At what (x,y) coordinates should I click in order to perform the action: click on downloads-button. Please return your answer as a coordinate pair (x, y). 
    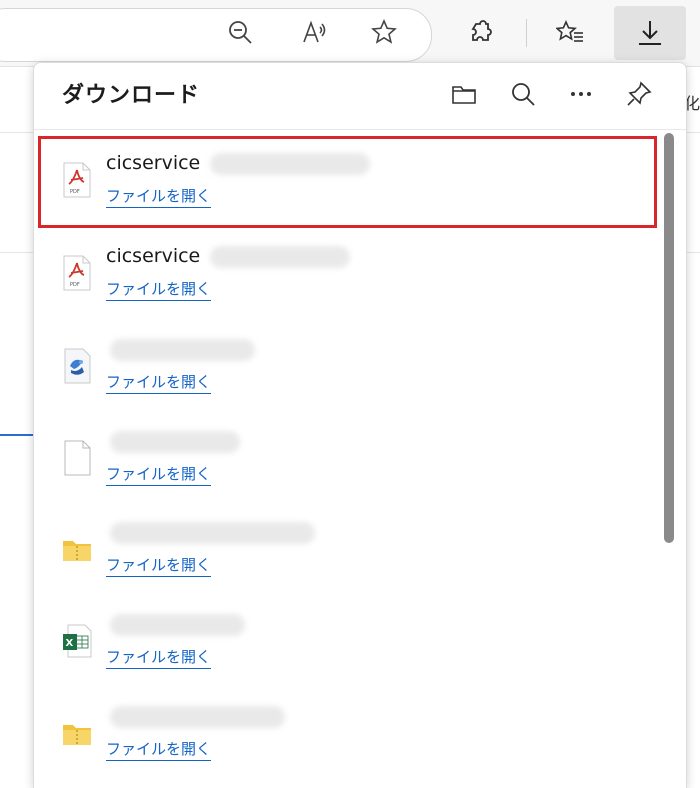
    Looking at the image, I should click on (650, 33).